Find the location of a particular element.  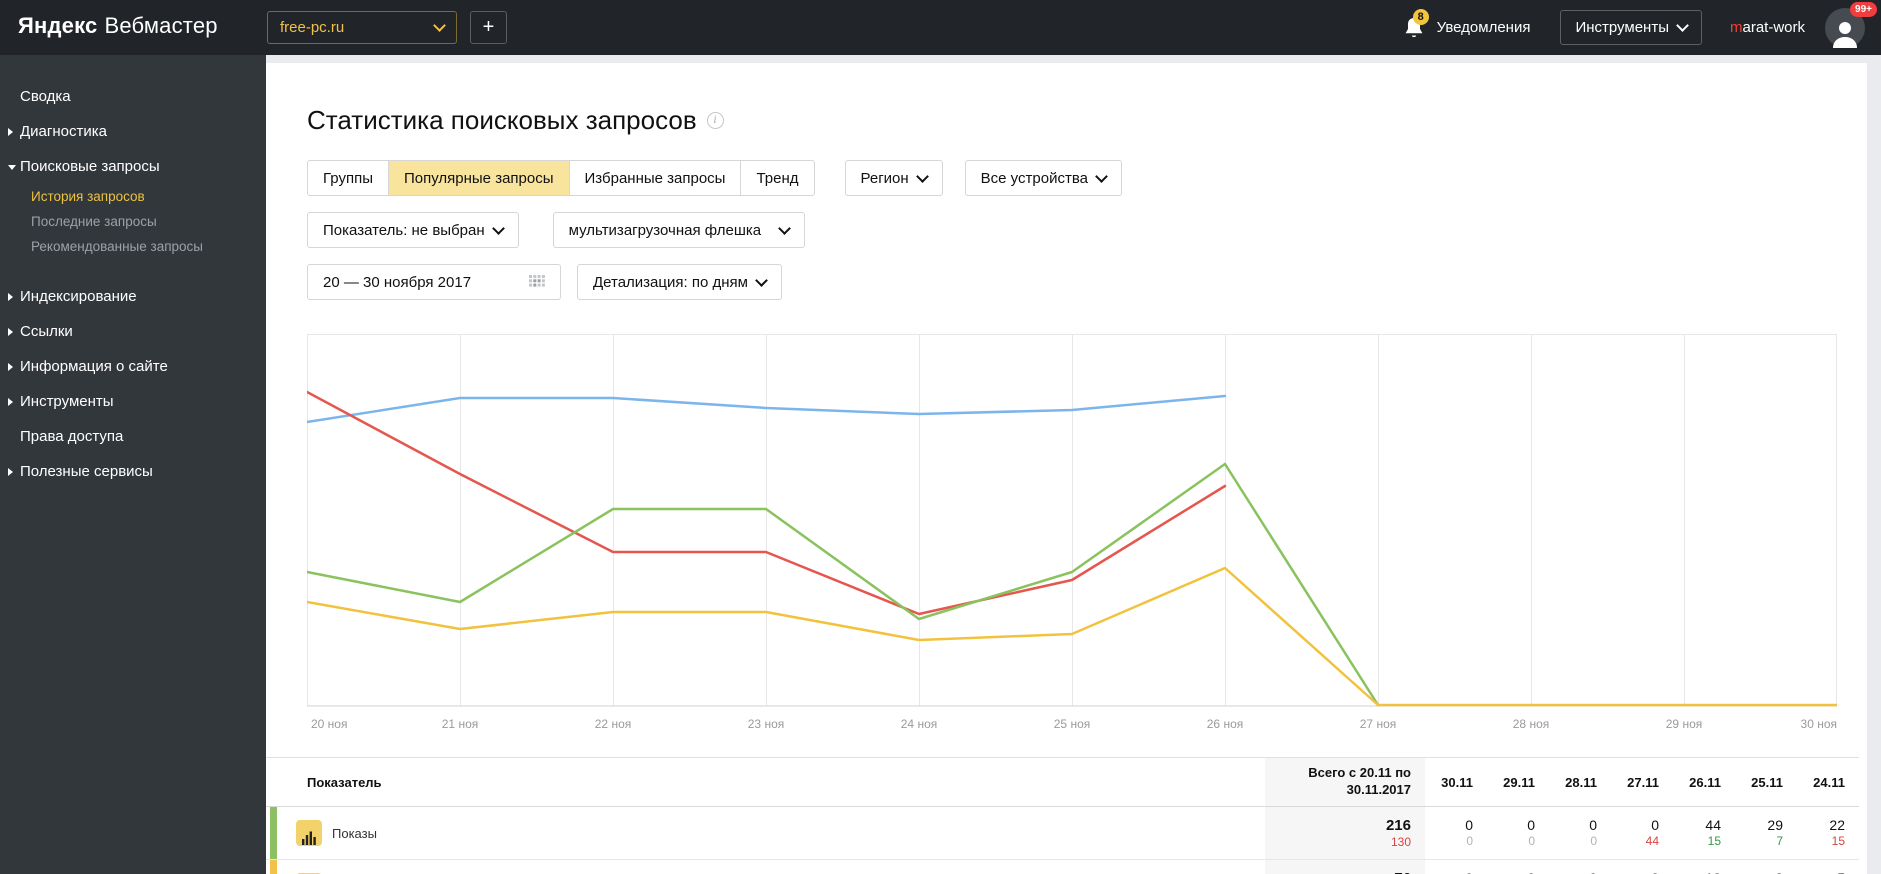

region-dropdown: Регион is located at coordinates (893, 178).